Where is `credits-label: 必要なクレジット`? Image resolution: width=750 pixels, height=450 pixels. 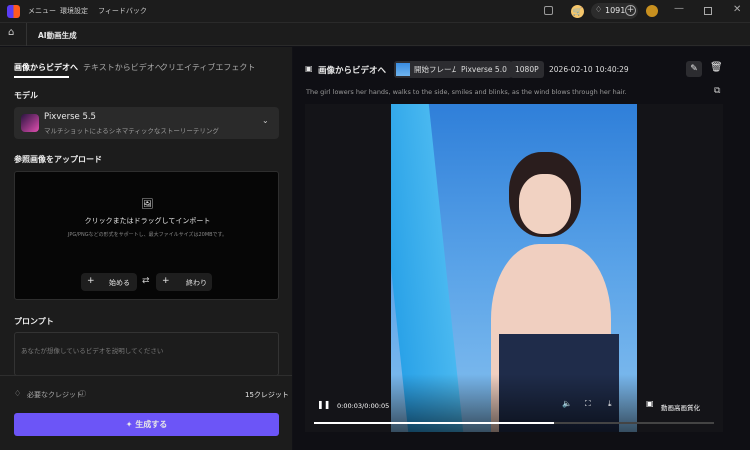 credits-label: 必要なクレジット is located at coordinates (55, 395).